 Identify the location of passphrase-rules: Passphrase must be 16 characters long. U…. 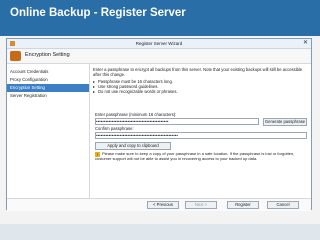
(200, 86).